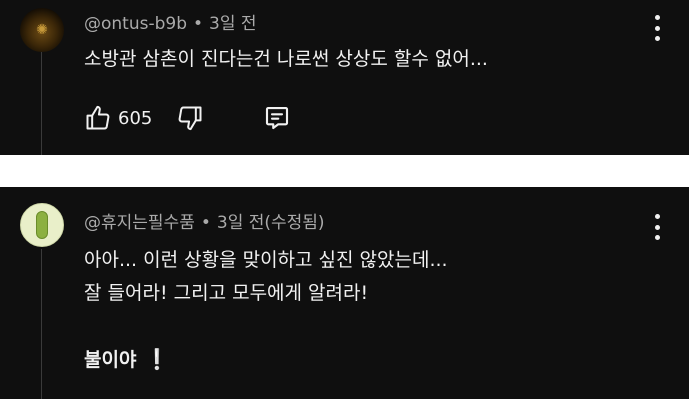 Image resolution: width=689 pixels, height=399 pixels. What do you see at coordinates (266, 326) in the screenshot?
I see `paragraph-break` at bounding box center [266, 326].